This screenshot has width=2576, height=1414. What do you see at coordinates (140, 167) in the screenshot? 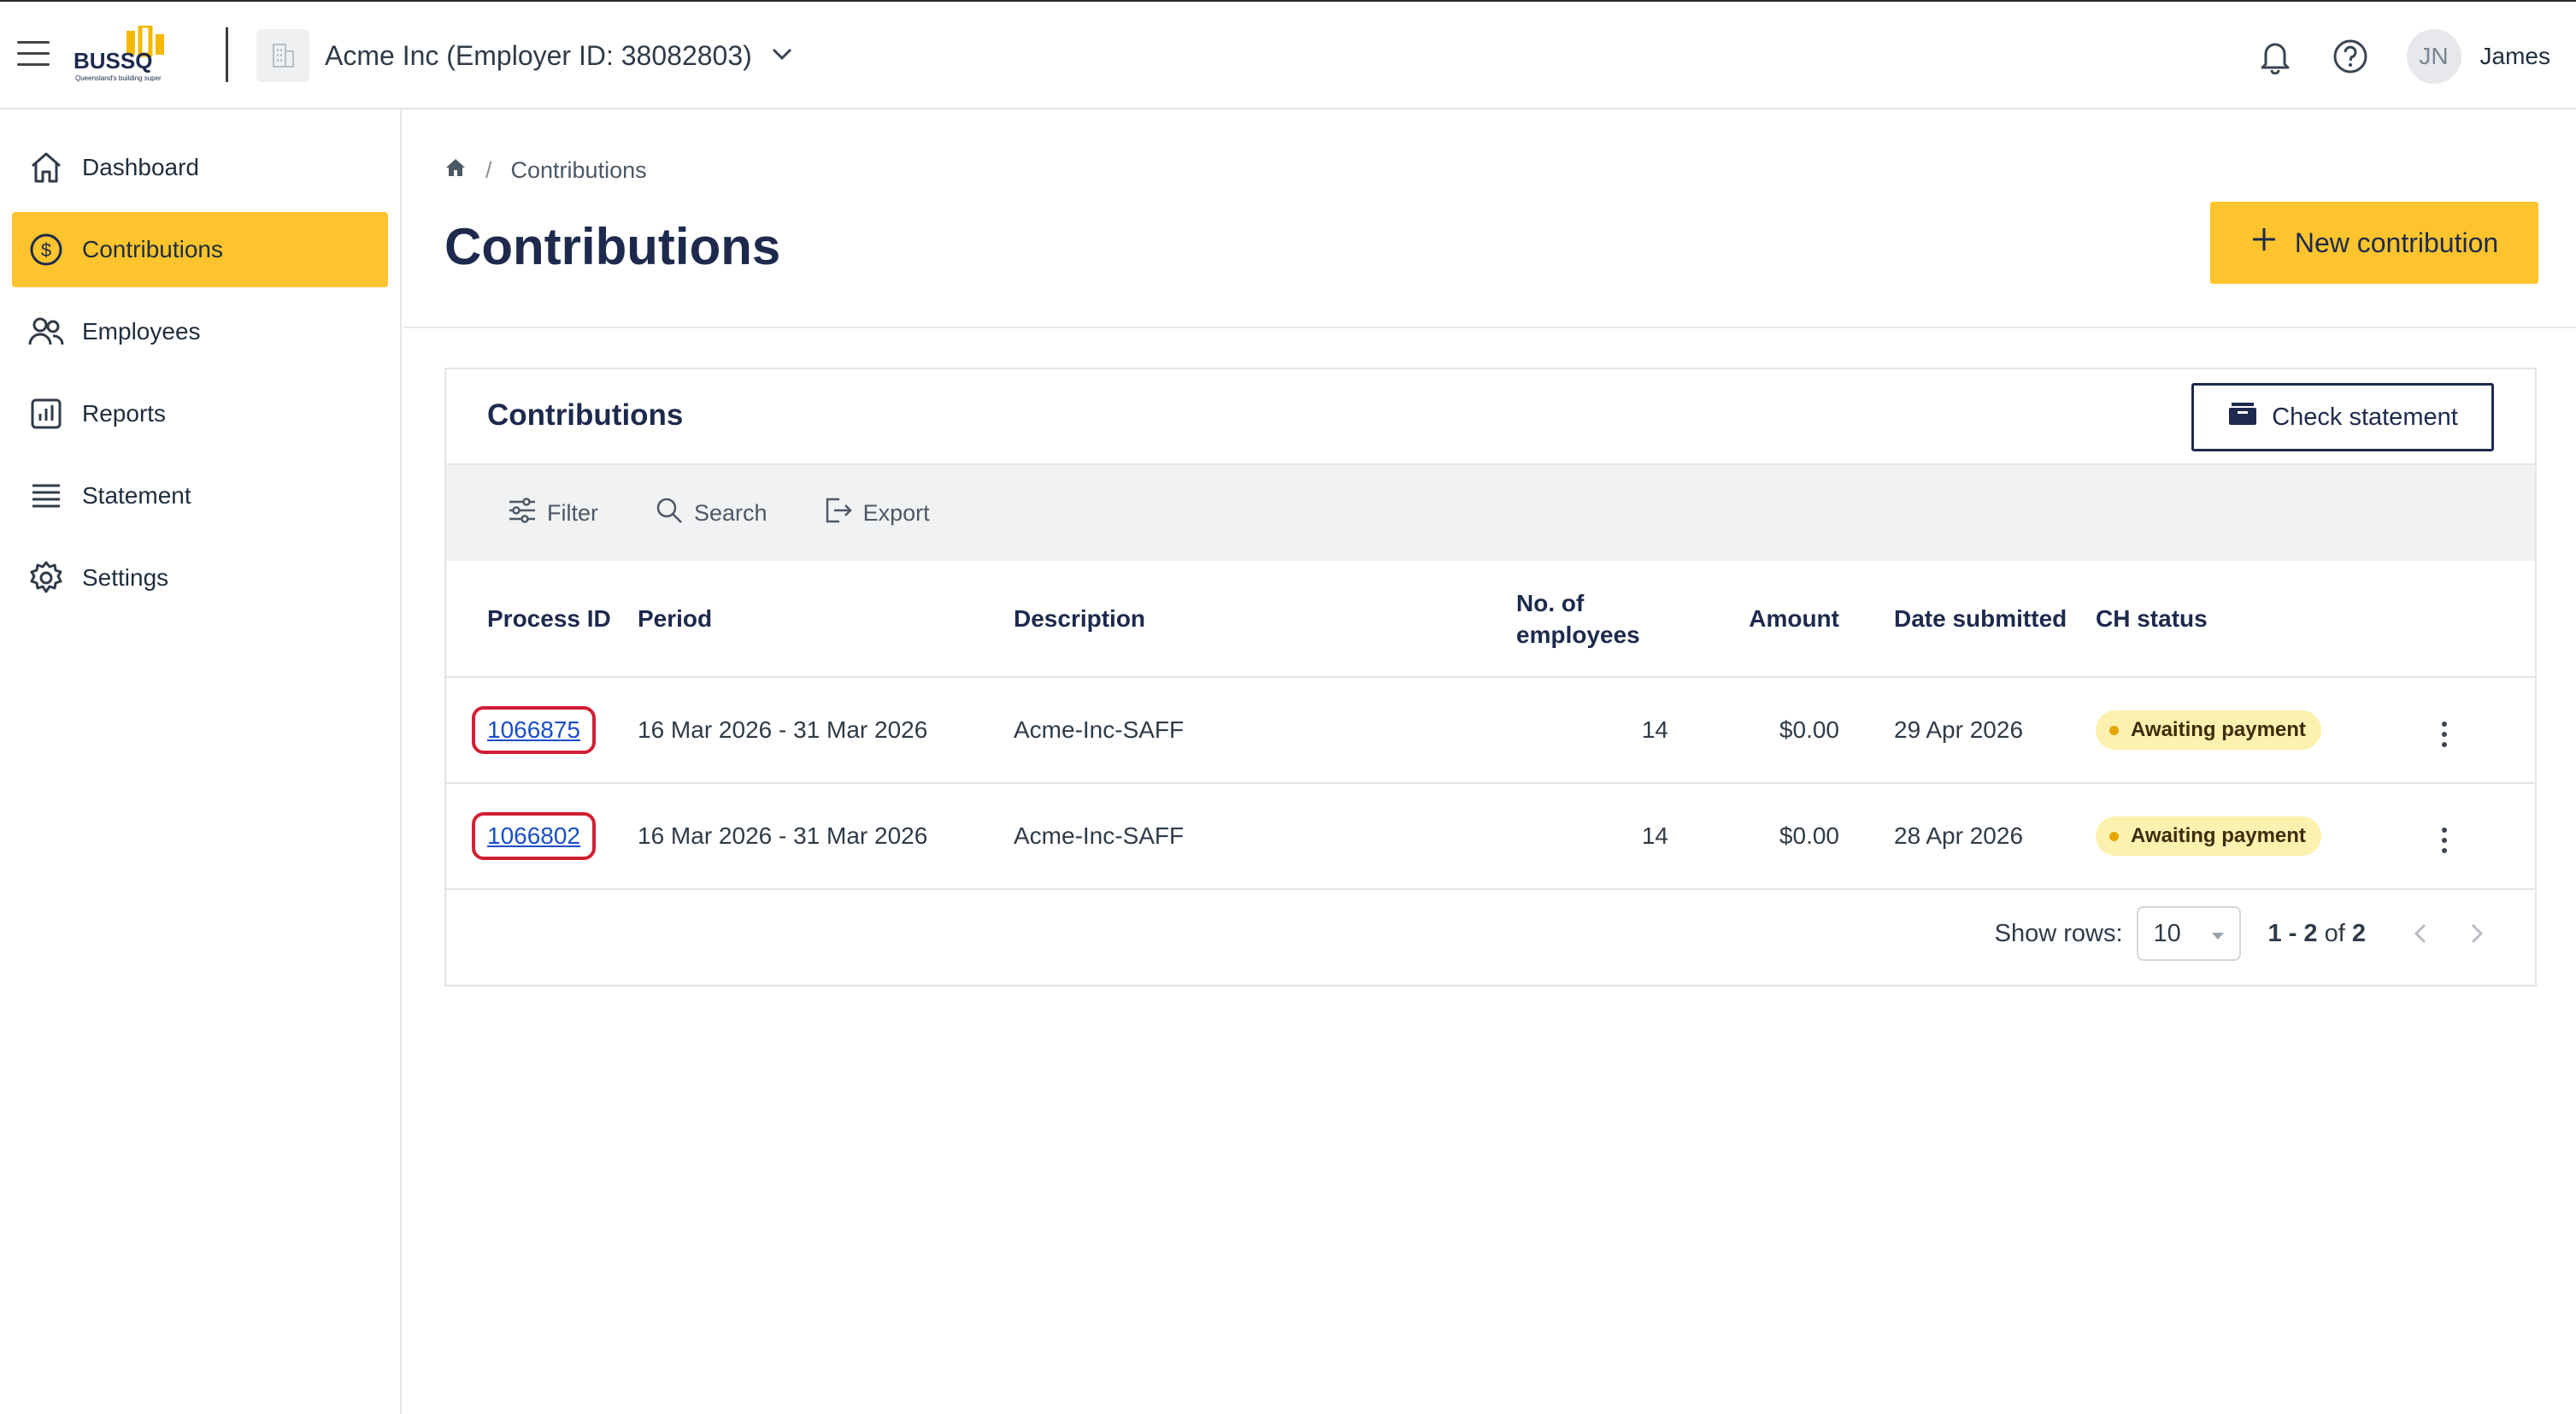
I see `sidebar-item-label: Dashboard` at bounding box center [140, 167].